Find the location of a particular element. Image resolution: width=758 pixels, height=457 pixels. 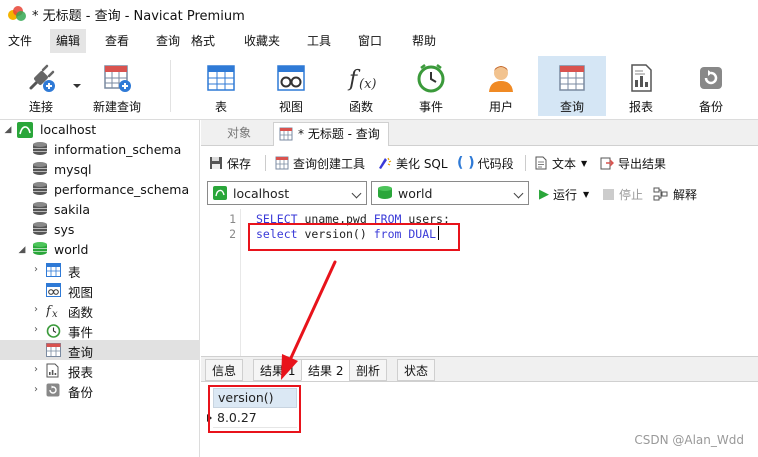

table-label: 表 is located at coordinates (220, 107).